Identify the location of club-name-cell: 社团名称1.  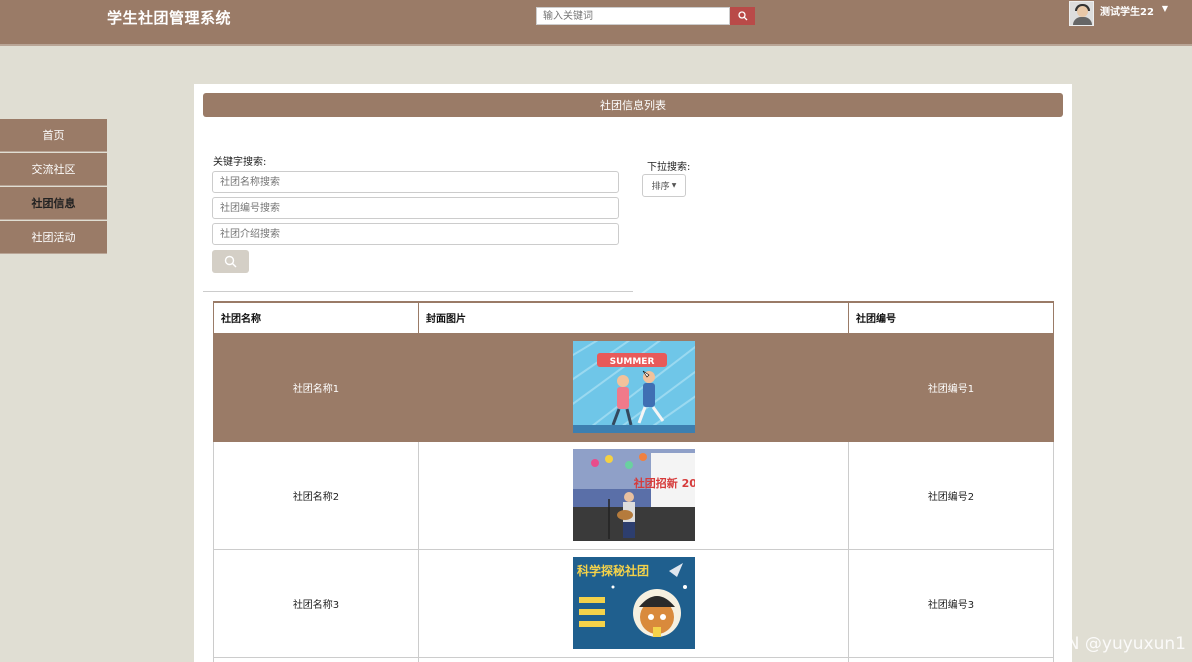
(316, 387).